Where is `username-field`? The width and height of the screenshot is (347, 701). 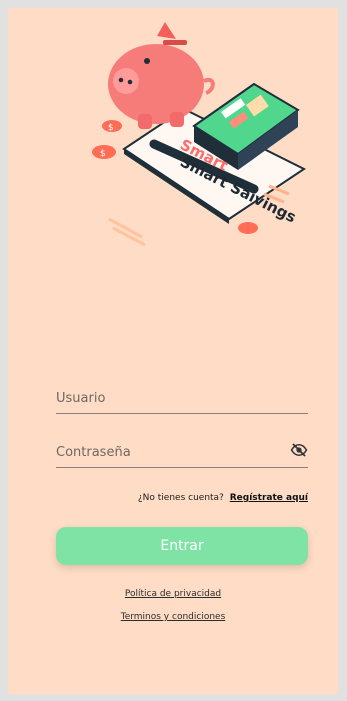
username-field is located at coordinates (182, 399).